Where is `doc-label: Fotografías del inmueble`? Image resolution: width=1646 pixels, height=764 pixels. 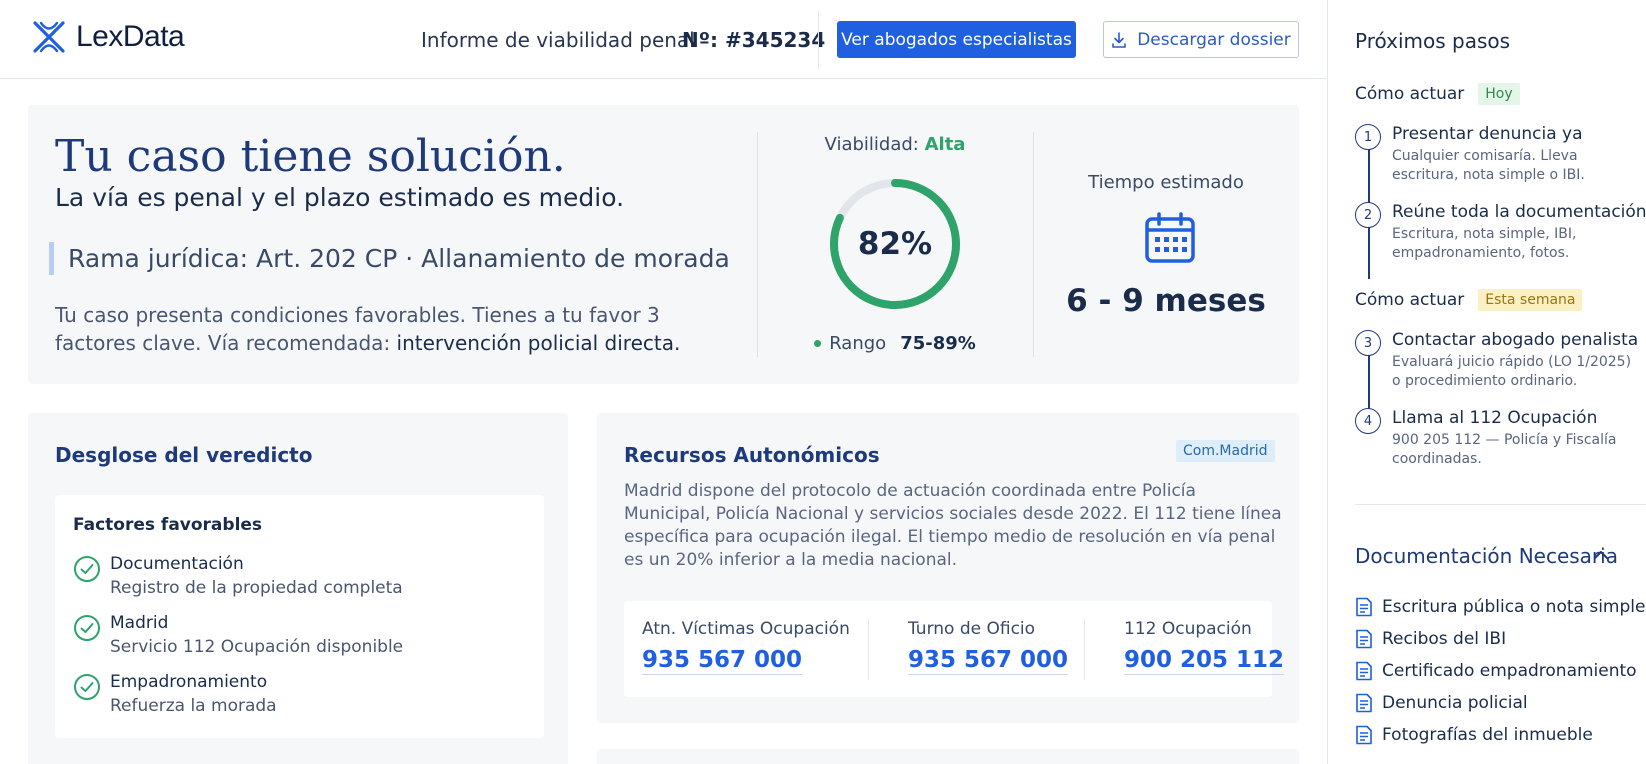
doc-label: Fotografías del inmueble is located at coordinates (1487, 735).